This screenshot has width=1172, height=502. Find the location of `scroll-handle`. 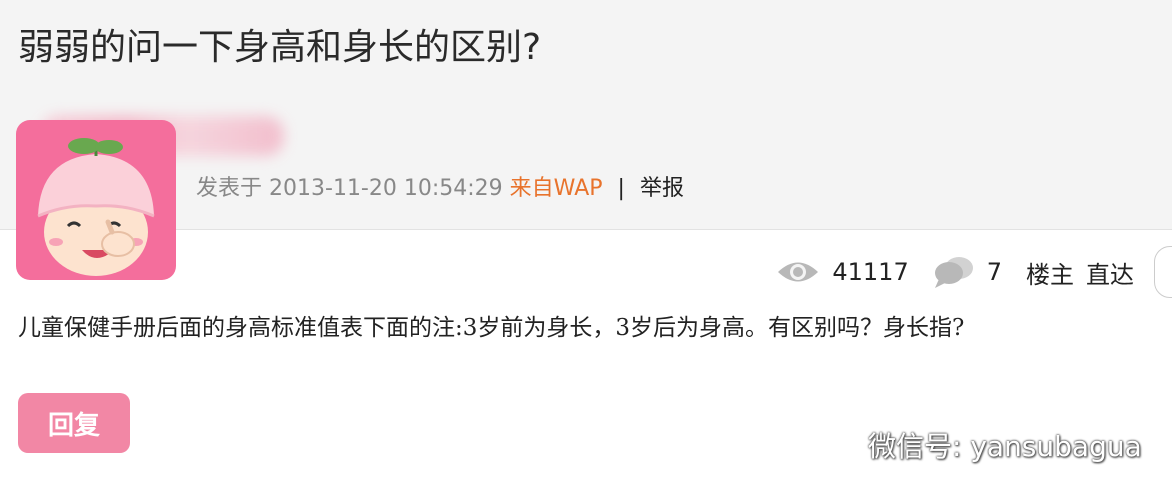

scroll-handle is located at coordinates (1163, 272).